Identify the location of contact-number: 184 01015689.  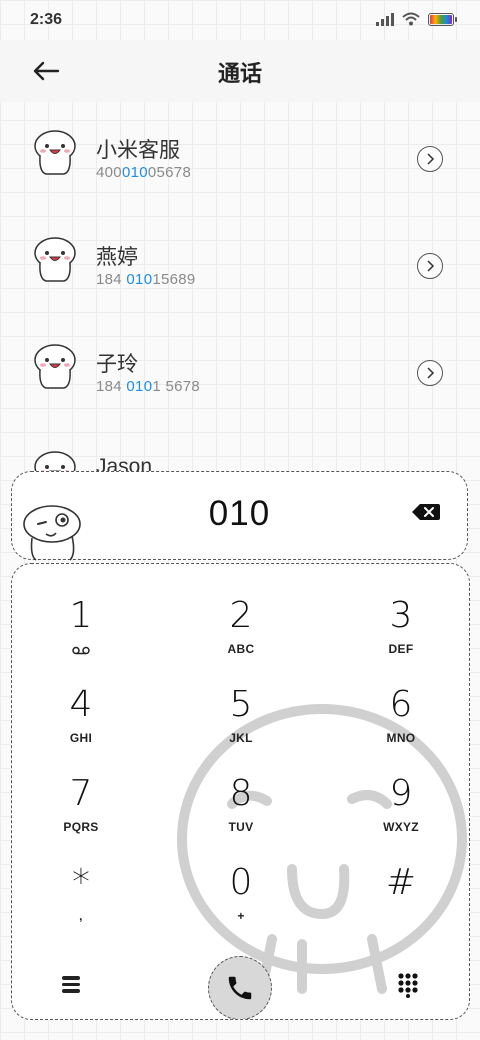
(146, 279).